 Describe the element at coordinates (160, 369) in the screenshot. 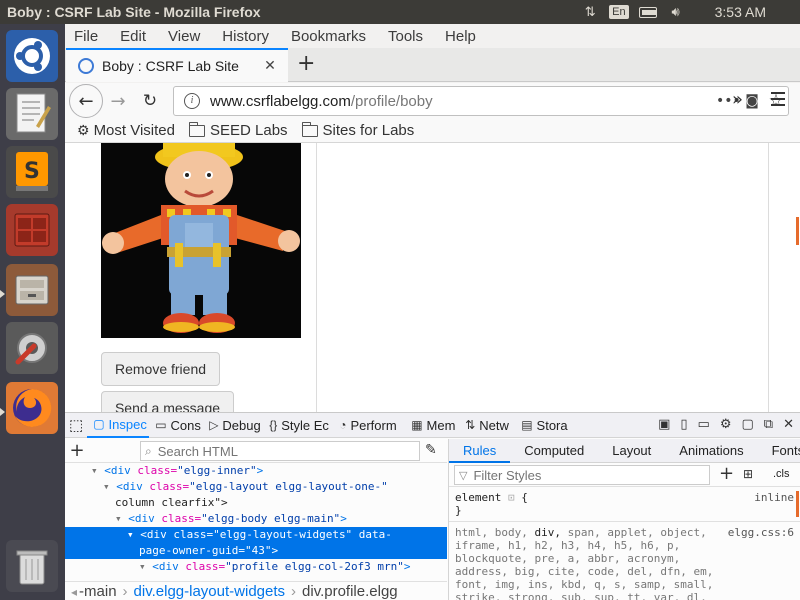

I see `remove-friend-button: Remove friend` at that location.